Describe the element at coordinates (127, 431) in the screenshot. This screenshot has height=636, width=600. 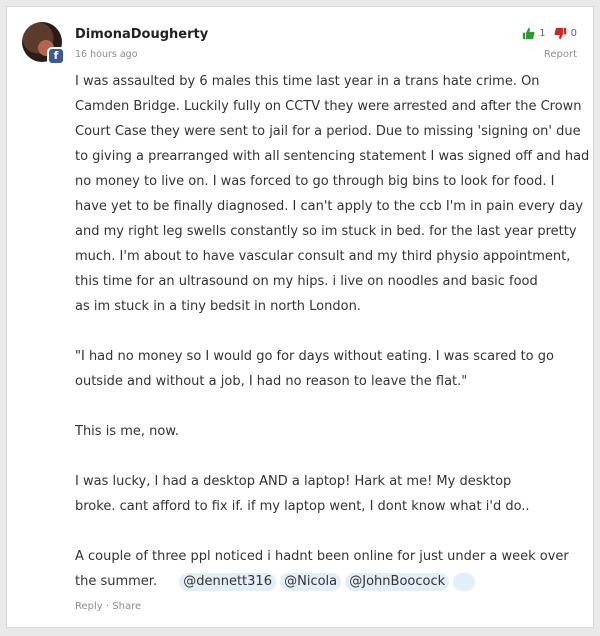
I see `comment-line: This is me, now.` at that location.